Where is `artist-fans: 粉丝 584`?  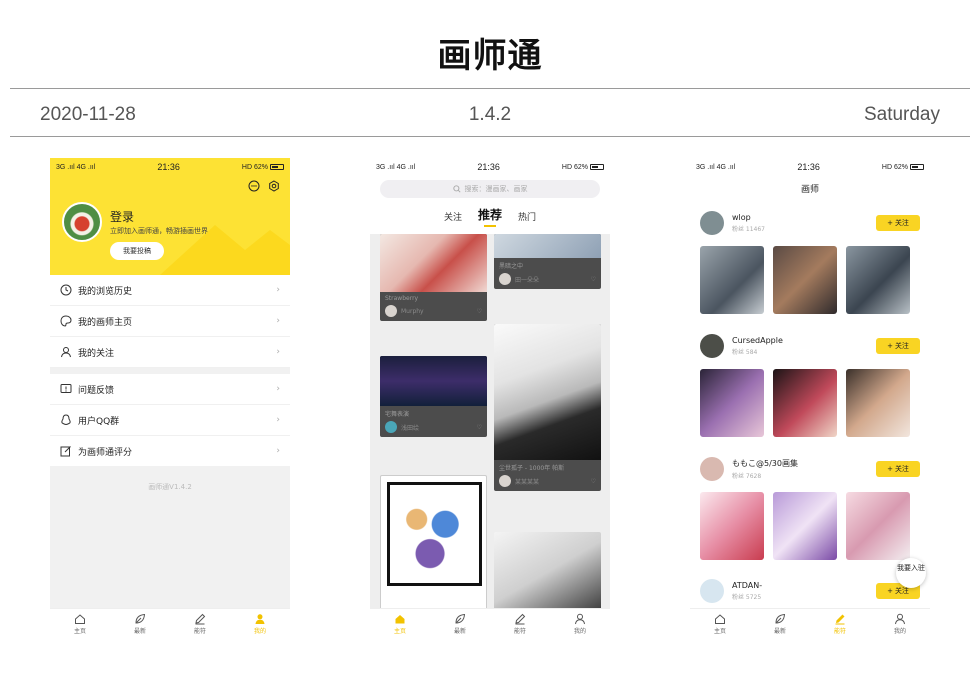 artist-fans: 粉丝 584 is located at coordinates (745, 352).